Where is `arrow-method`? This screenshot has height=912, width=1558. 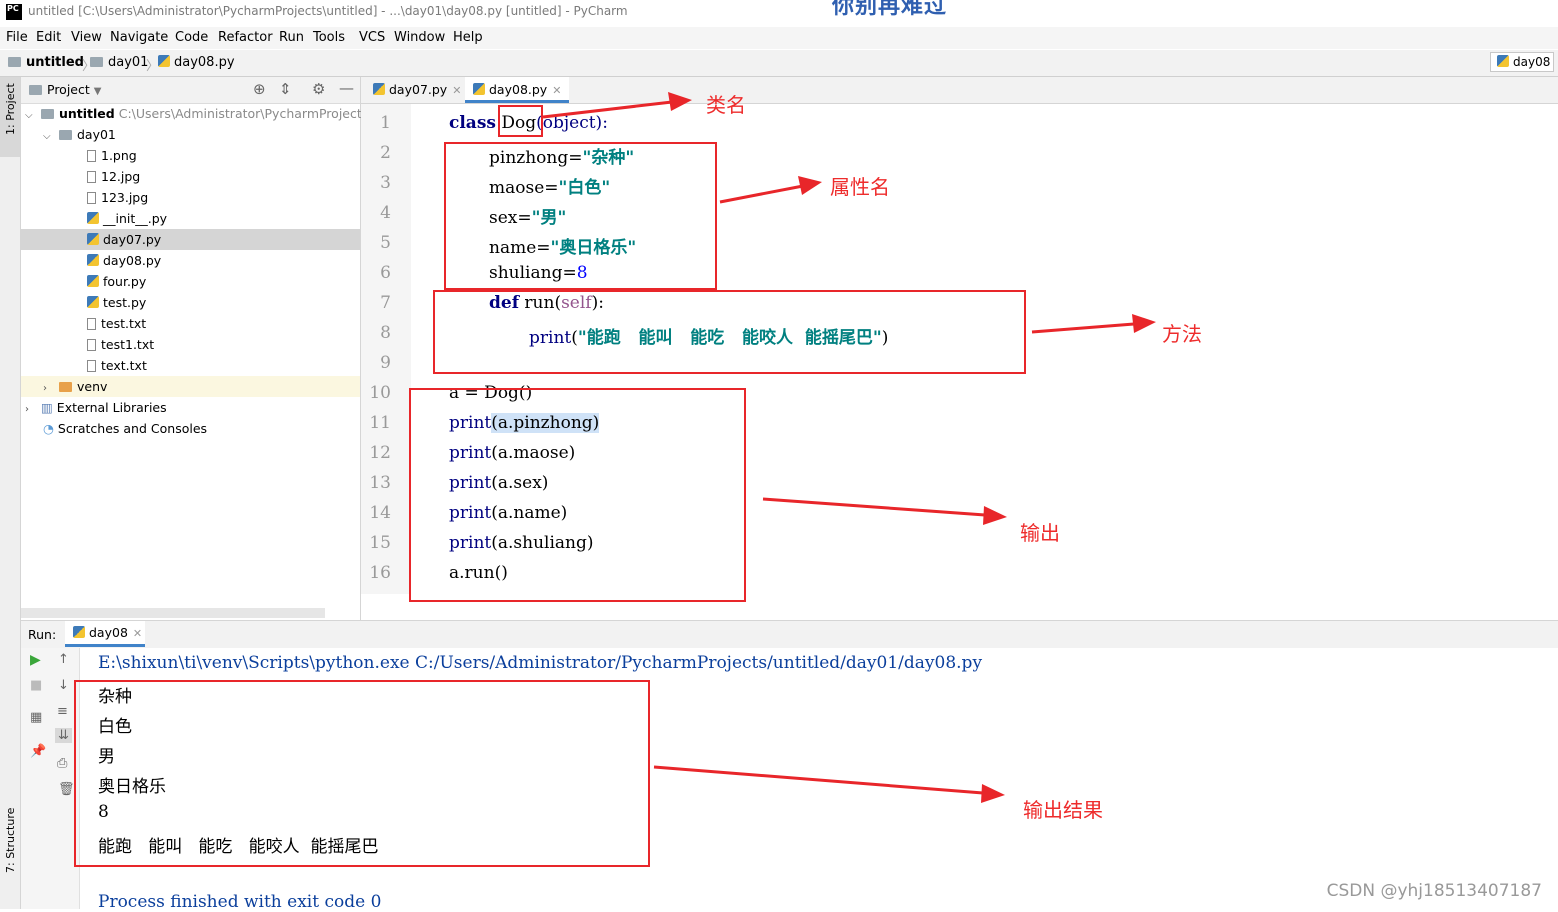
arrow-method is located at coordinates (1093, 324).